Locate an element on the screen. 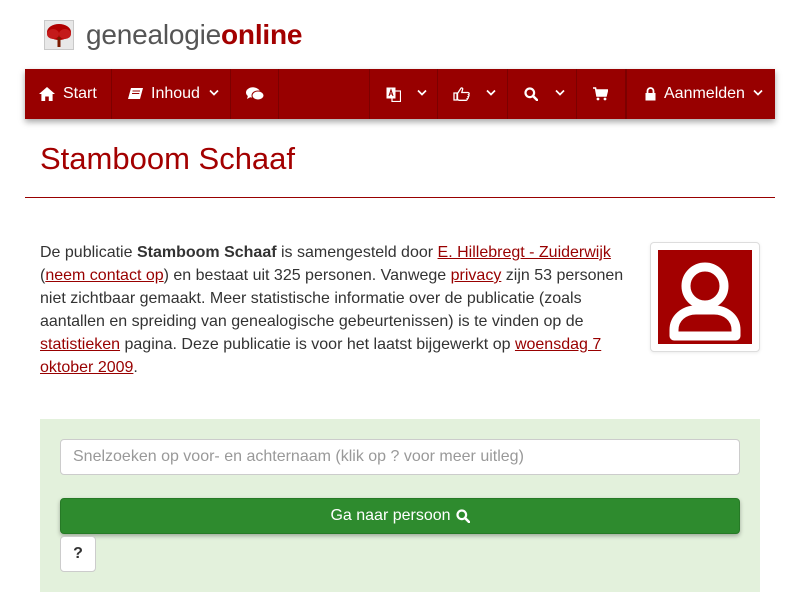 The image size is (800, 600). main-navbar: Start Inhoud Aanmelden is located at coordinates (400, 94).